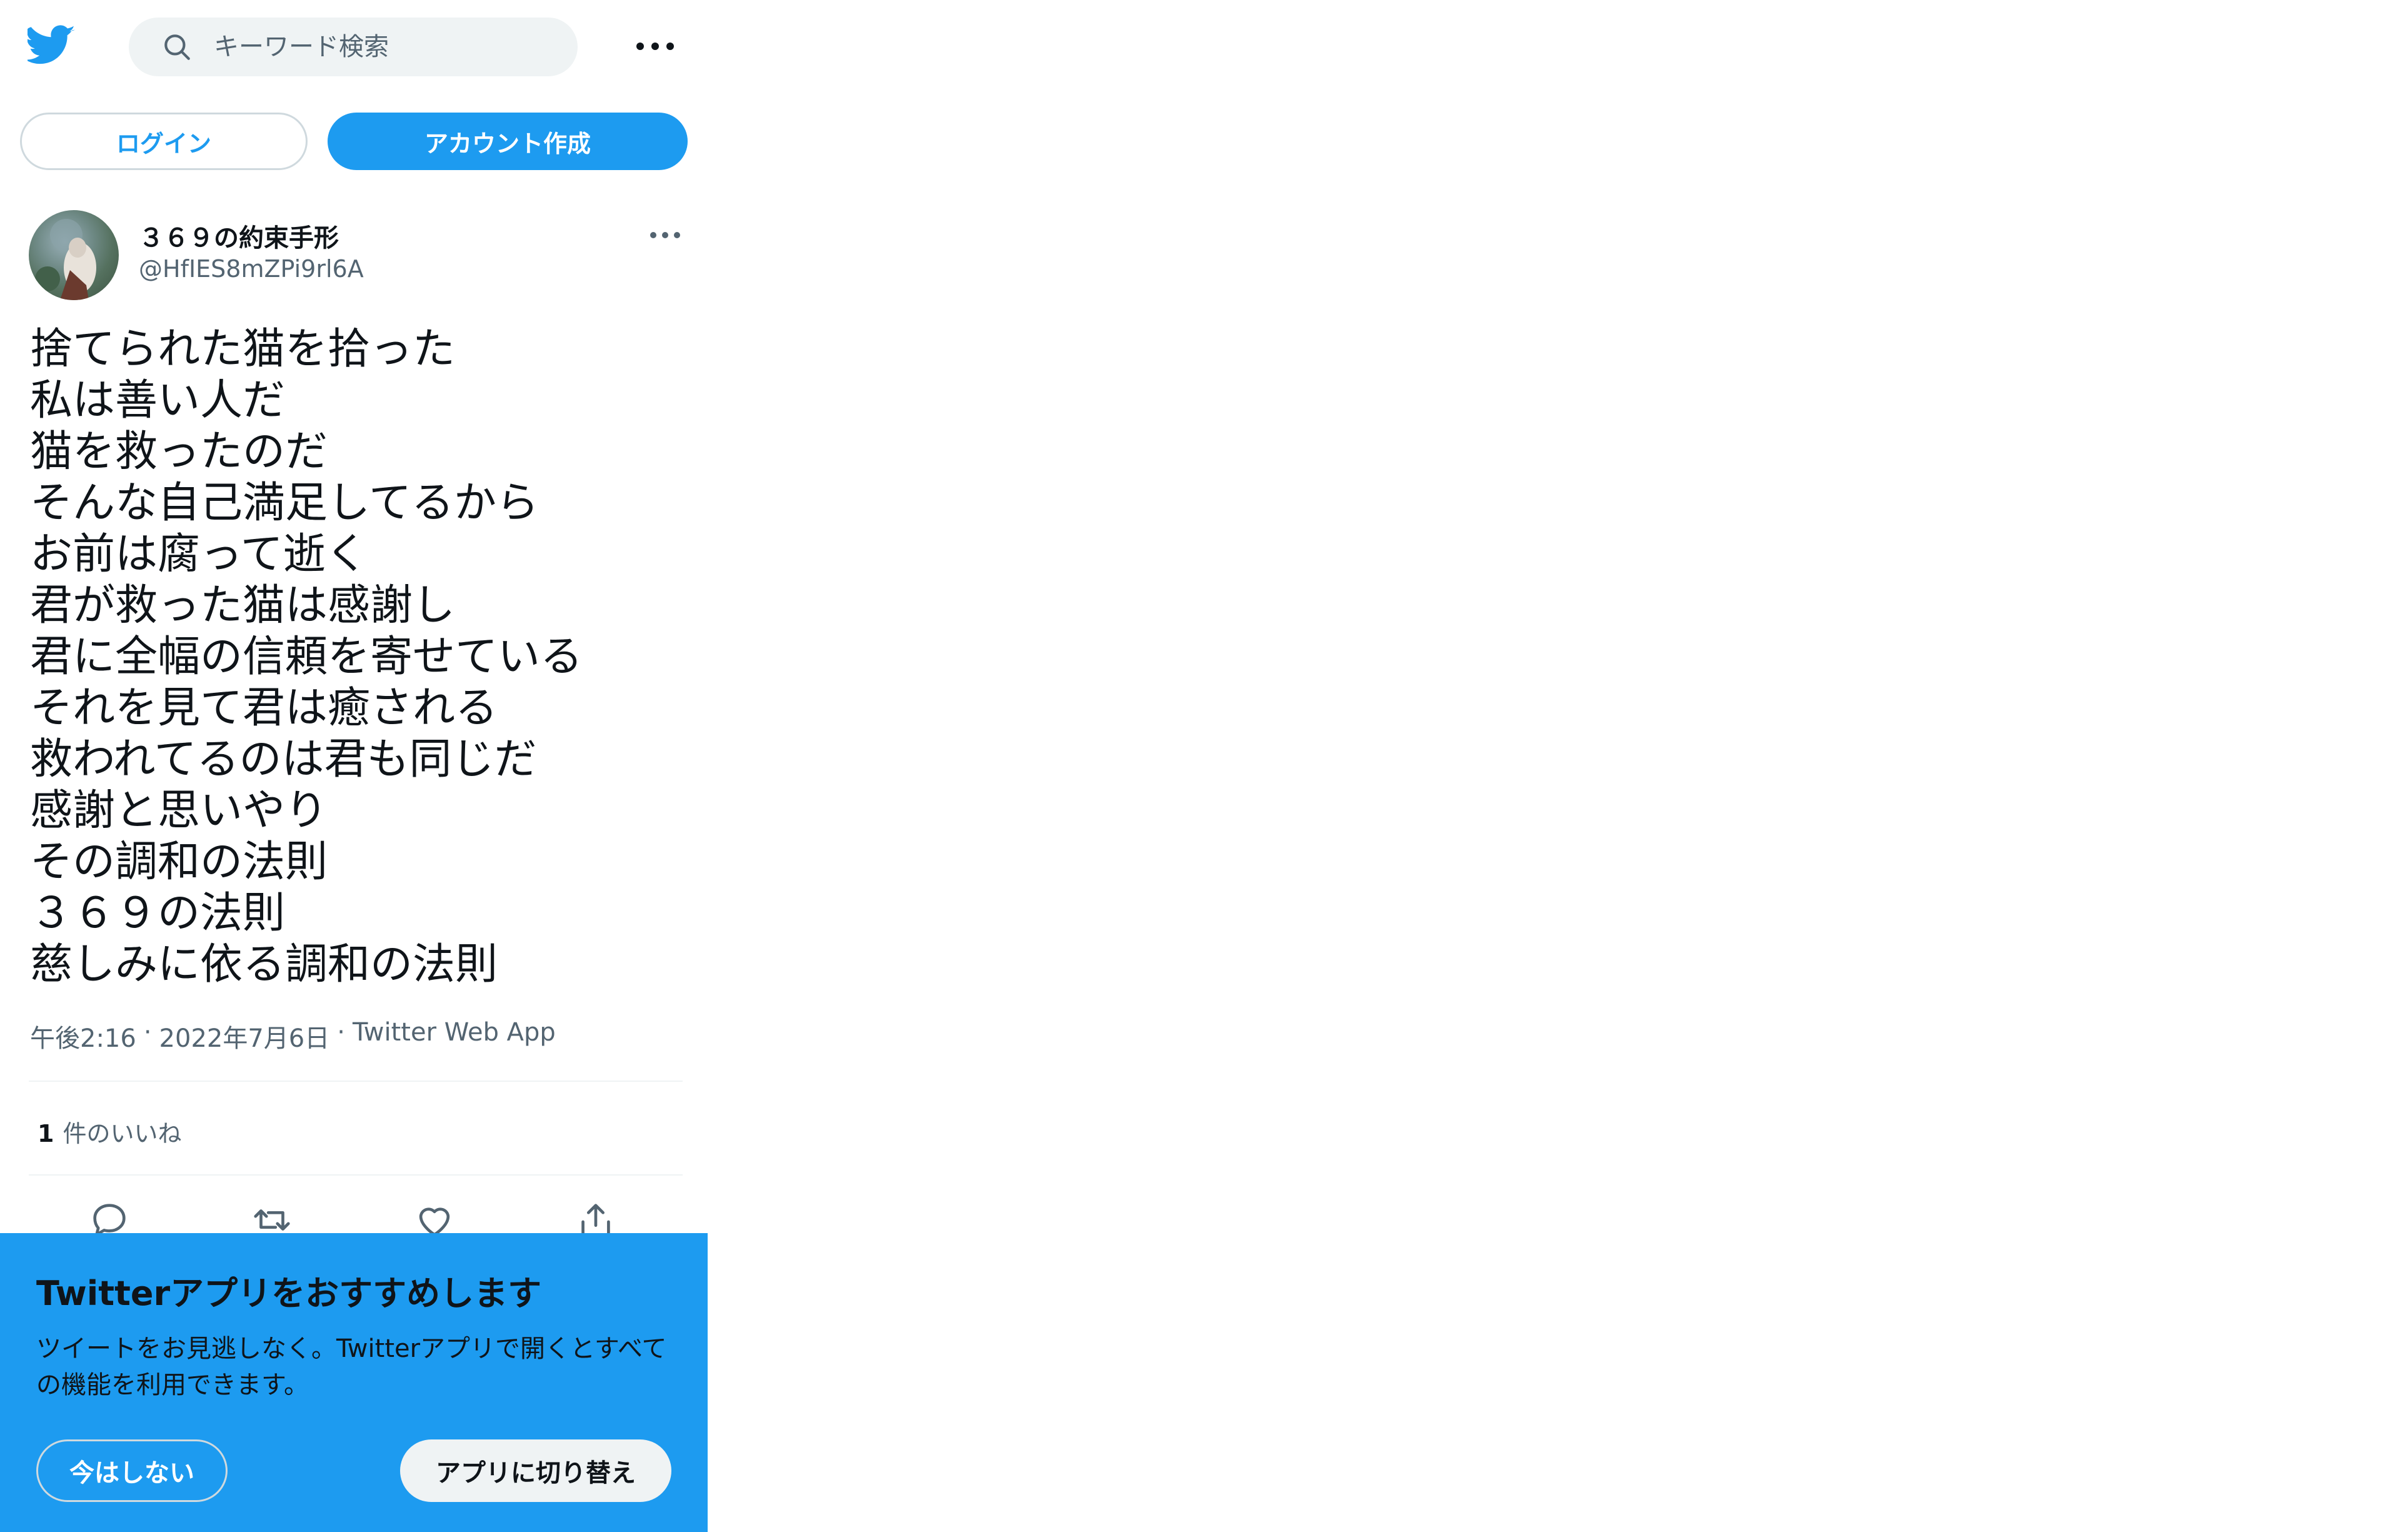 The height and width of the screenshot is (1532, 2408). Describe the element at coordinates (243, 349) in the screenshot. I see `tweet-line: 捨てられた猫を拾った` at that location.